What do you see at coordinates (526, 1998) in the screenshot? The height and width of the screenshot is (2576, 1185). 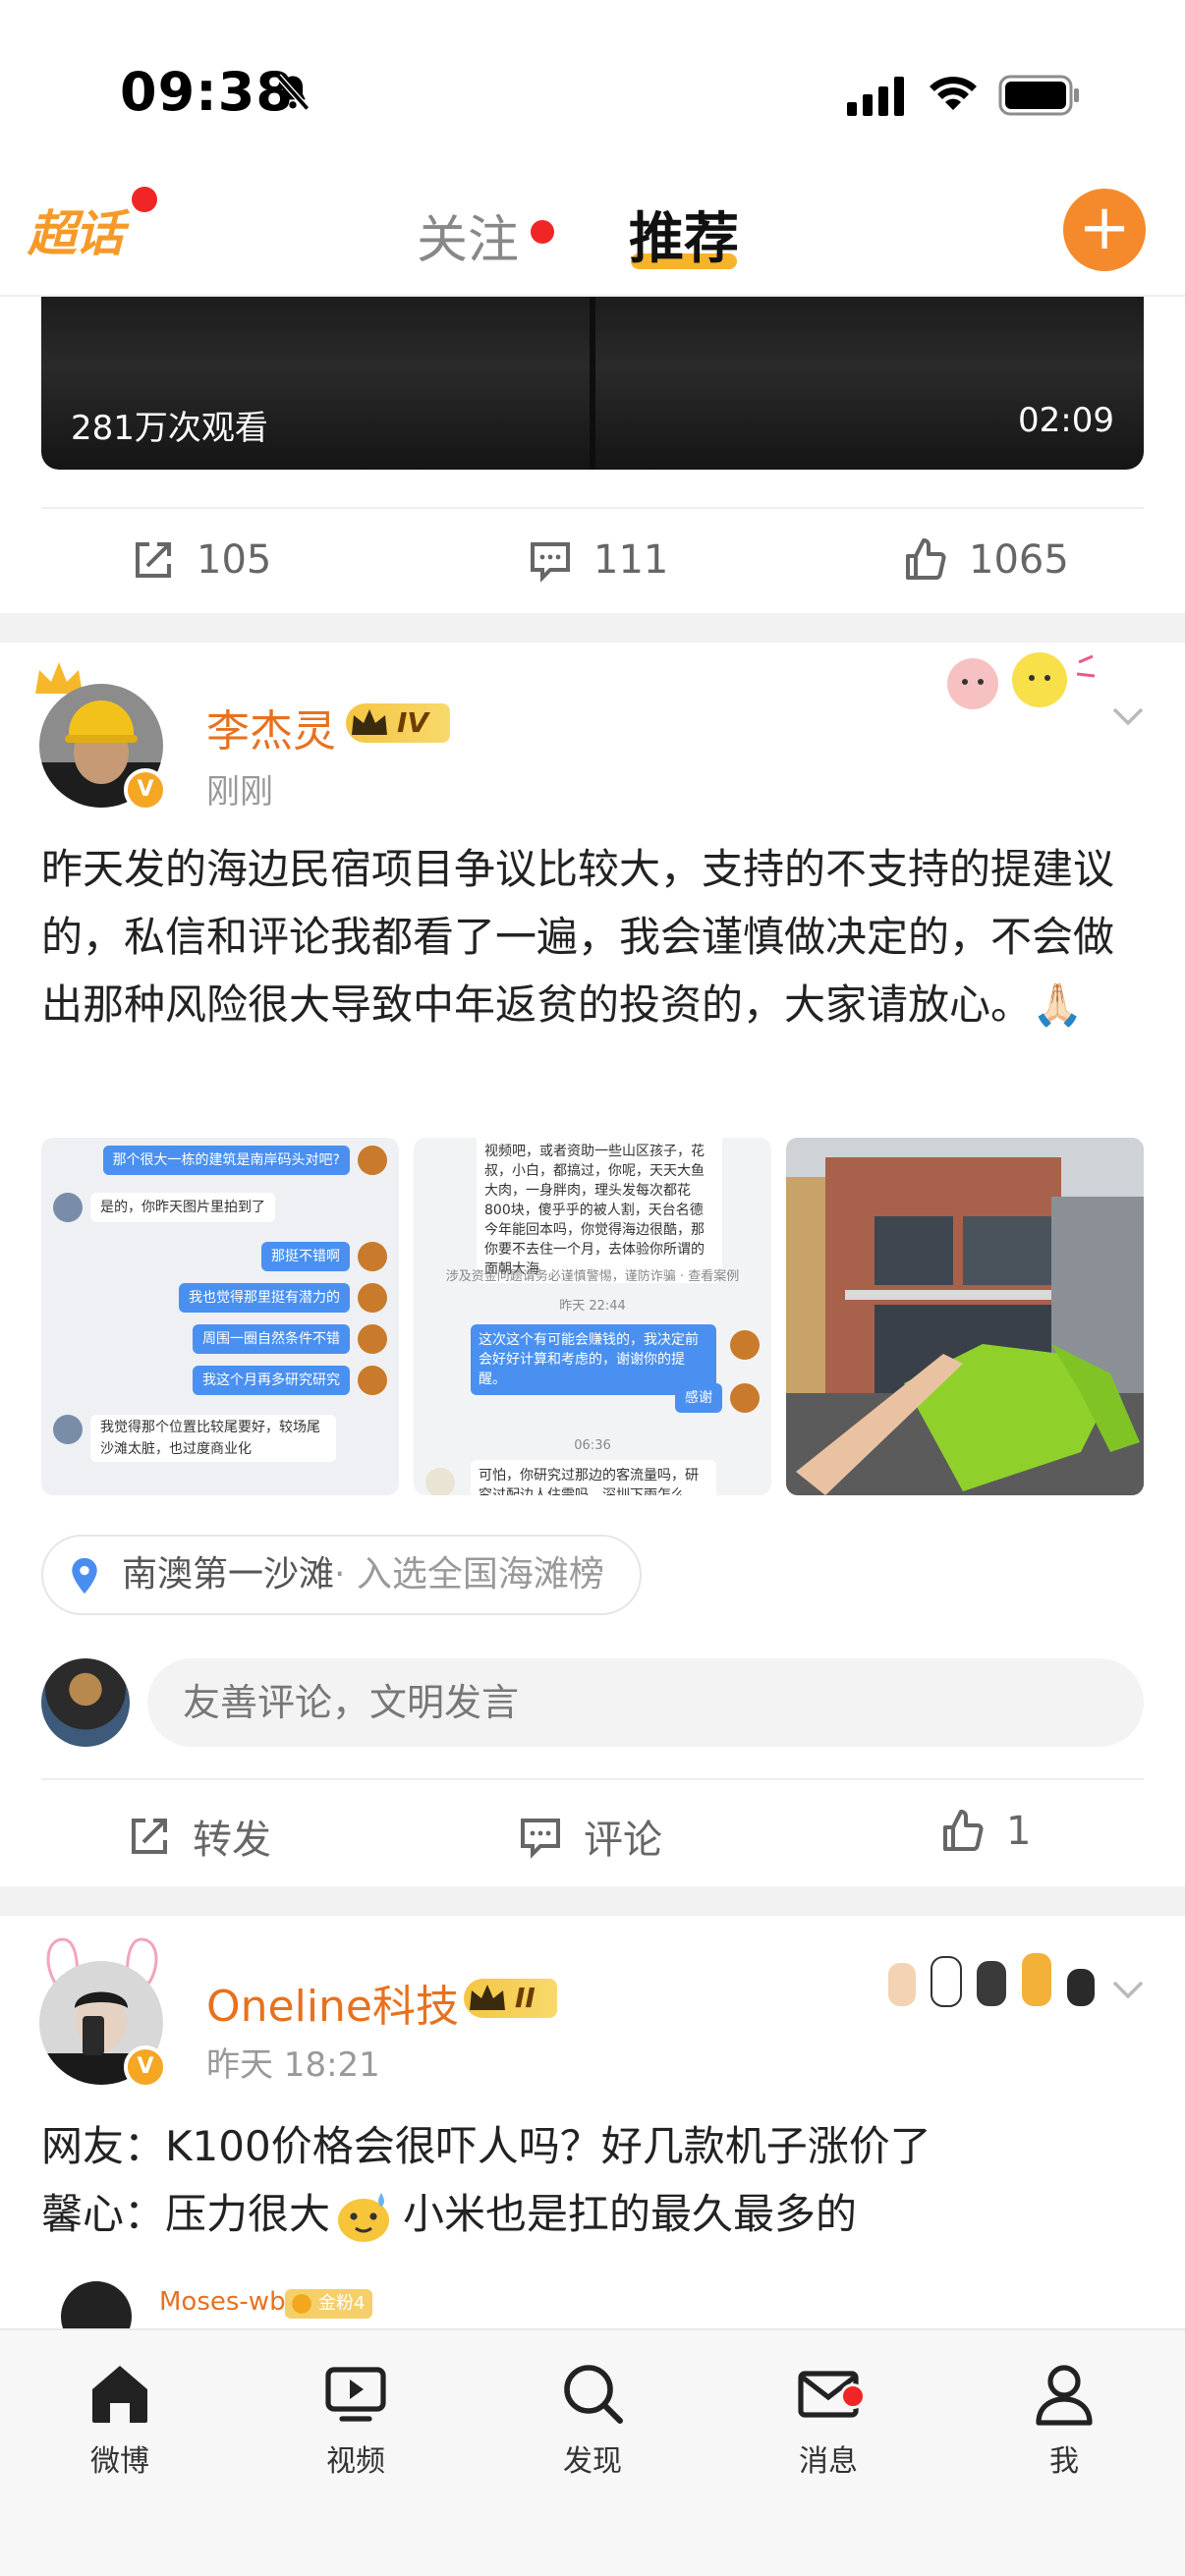 I see `fan-level: II` at bounding box center [526, 1998].